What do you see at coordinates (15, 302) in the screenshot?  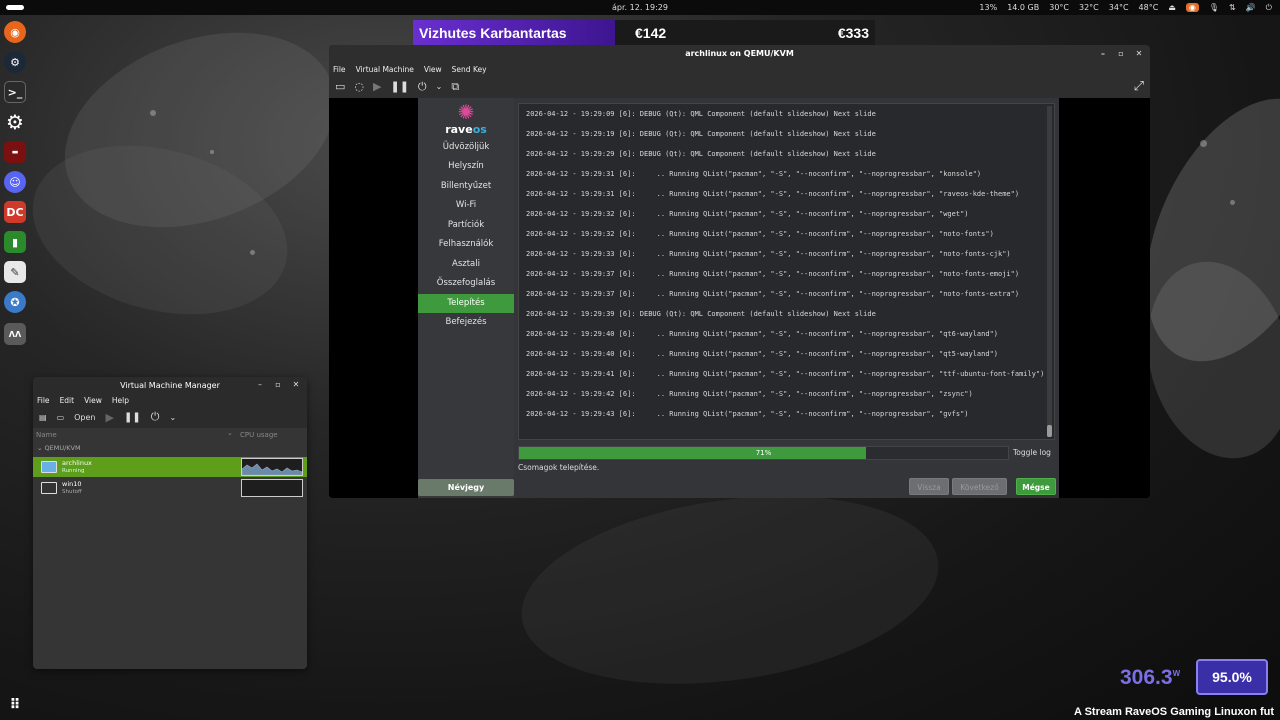 I see `installer-icon: ✪` at bounding box center [15, 302].